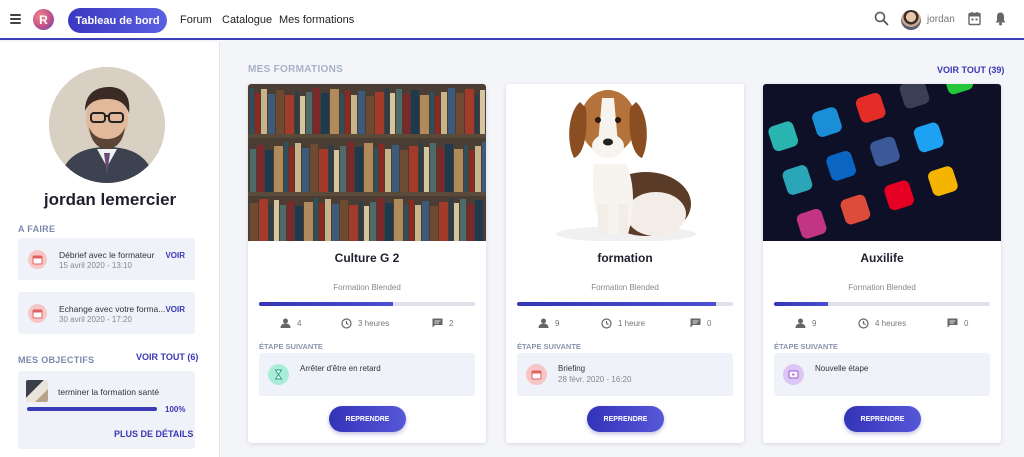  I want to click on dashboard-button: Tableau de bord, so click(117, 20).